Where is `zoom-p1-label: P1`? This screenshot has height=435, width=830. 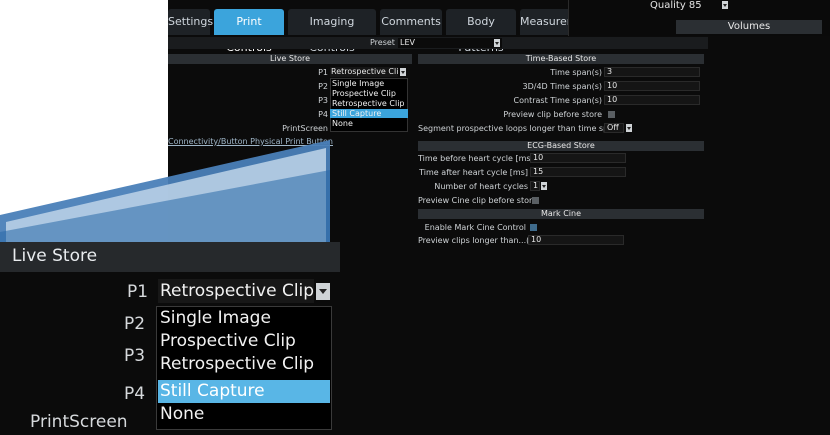 zoom-p1-label: P1 is located at coordinates (138, 292).